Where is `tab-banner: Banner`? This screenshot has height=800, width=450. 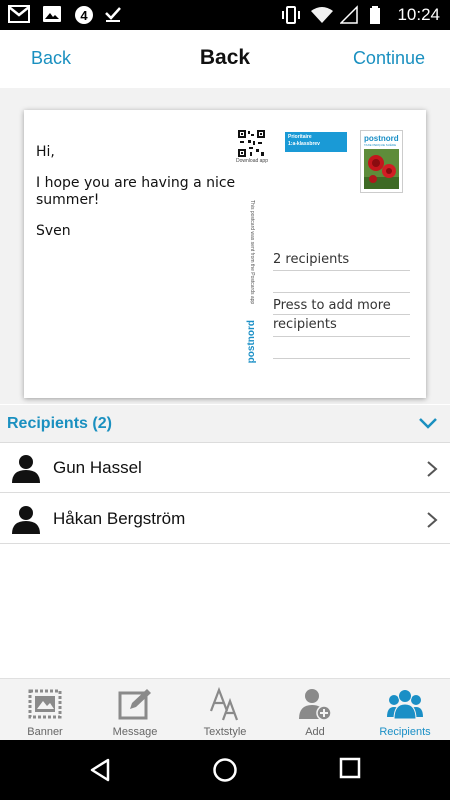 tab-banner: Banner is located at coordinates (45, 710).